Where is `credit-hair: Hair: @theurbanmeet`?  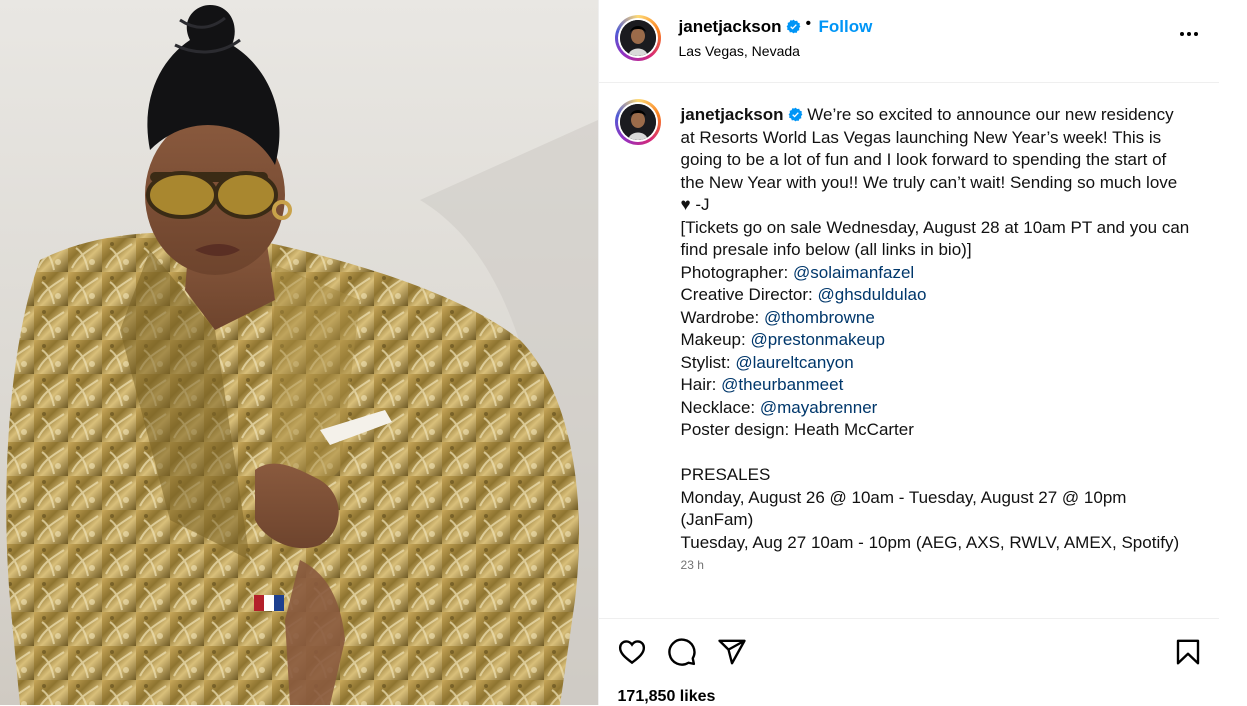
credit-hair: Hair: @theurbanmeet is located at coordinates (762, 384).